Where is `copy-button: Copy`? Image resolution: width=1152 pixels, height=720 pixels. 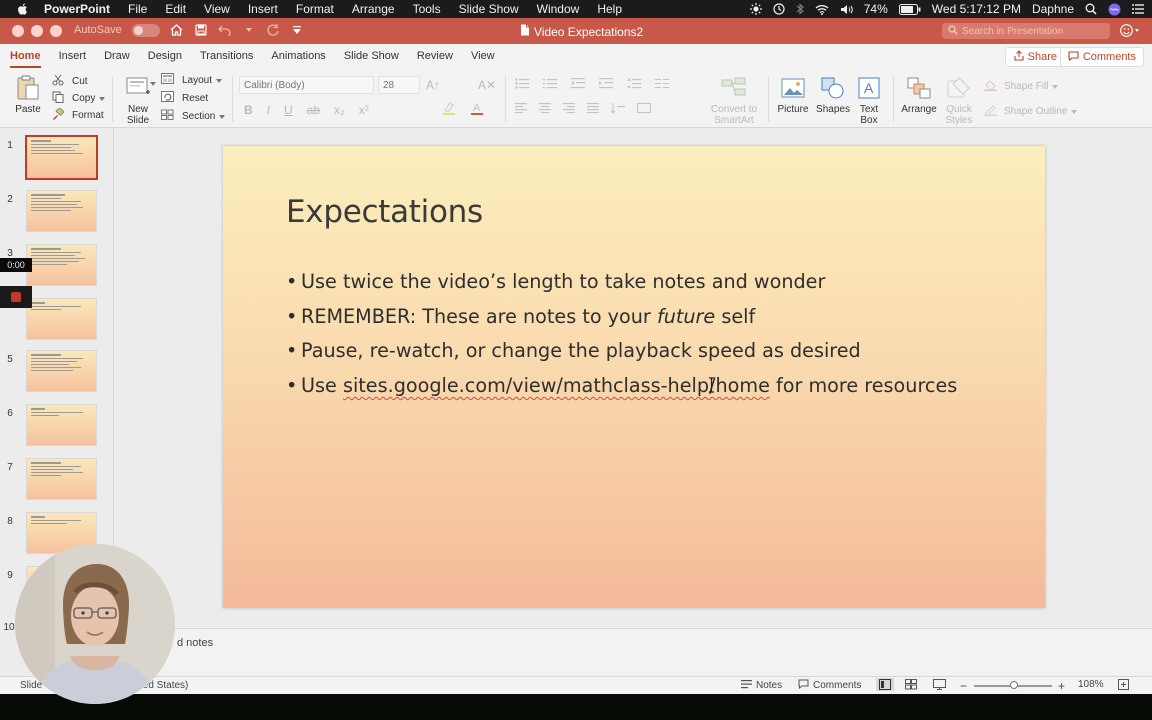 copy-button: Copy is located at coordinates (79, 98).